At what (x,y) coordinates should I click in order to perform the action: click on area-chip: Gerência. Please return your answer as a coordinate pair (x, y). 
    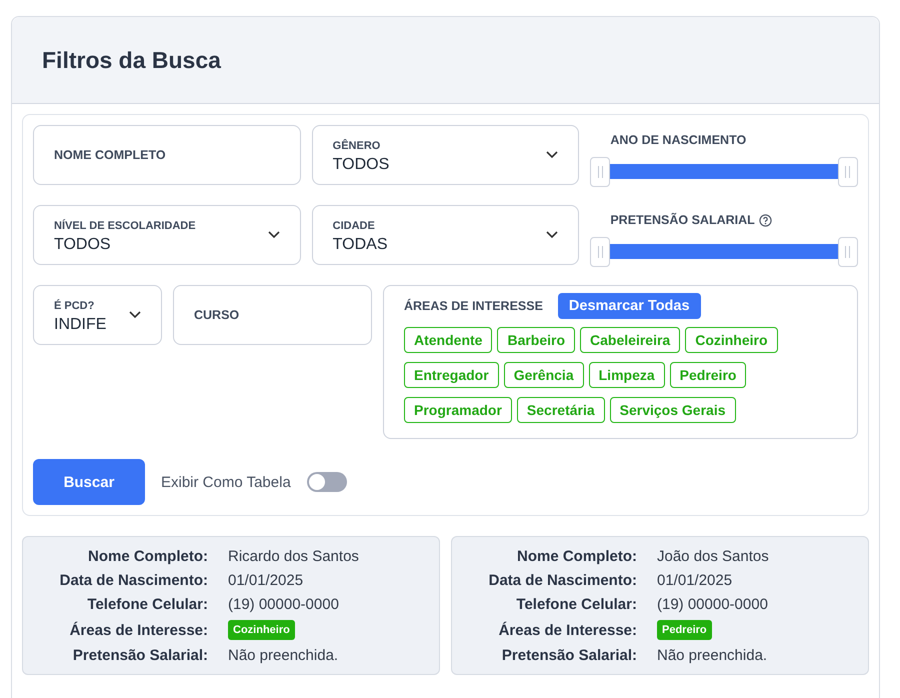
    Looking at the image, I should click on (544, 375).